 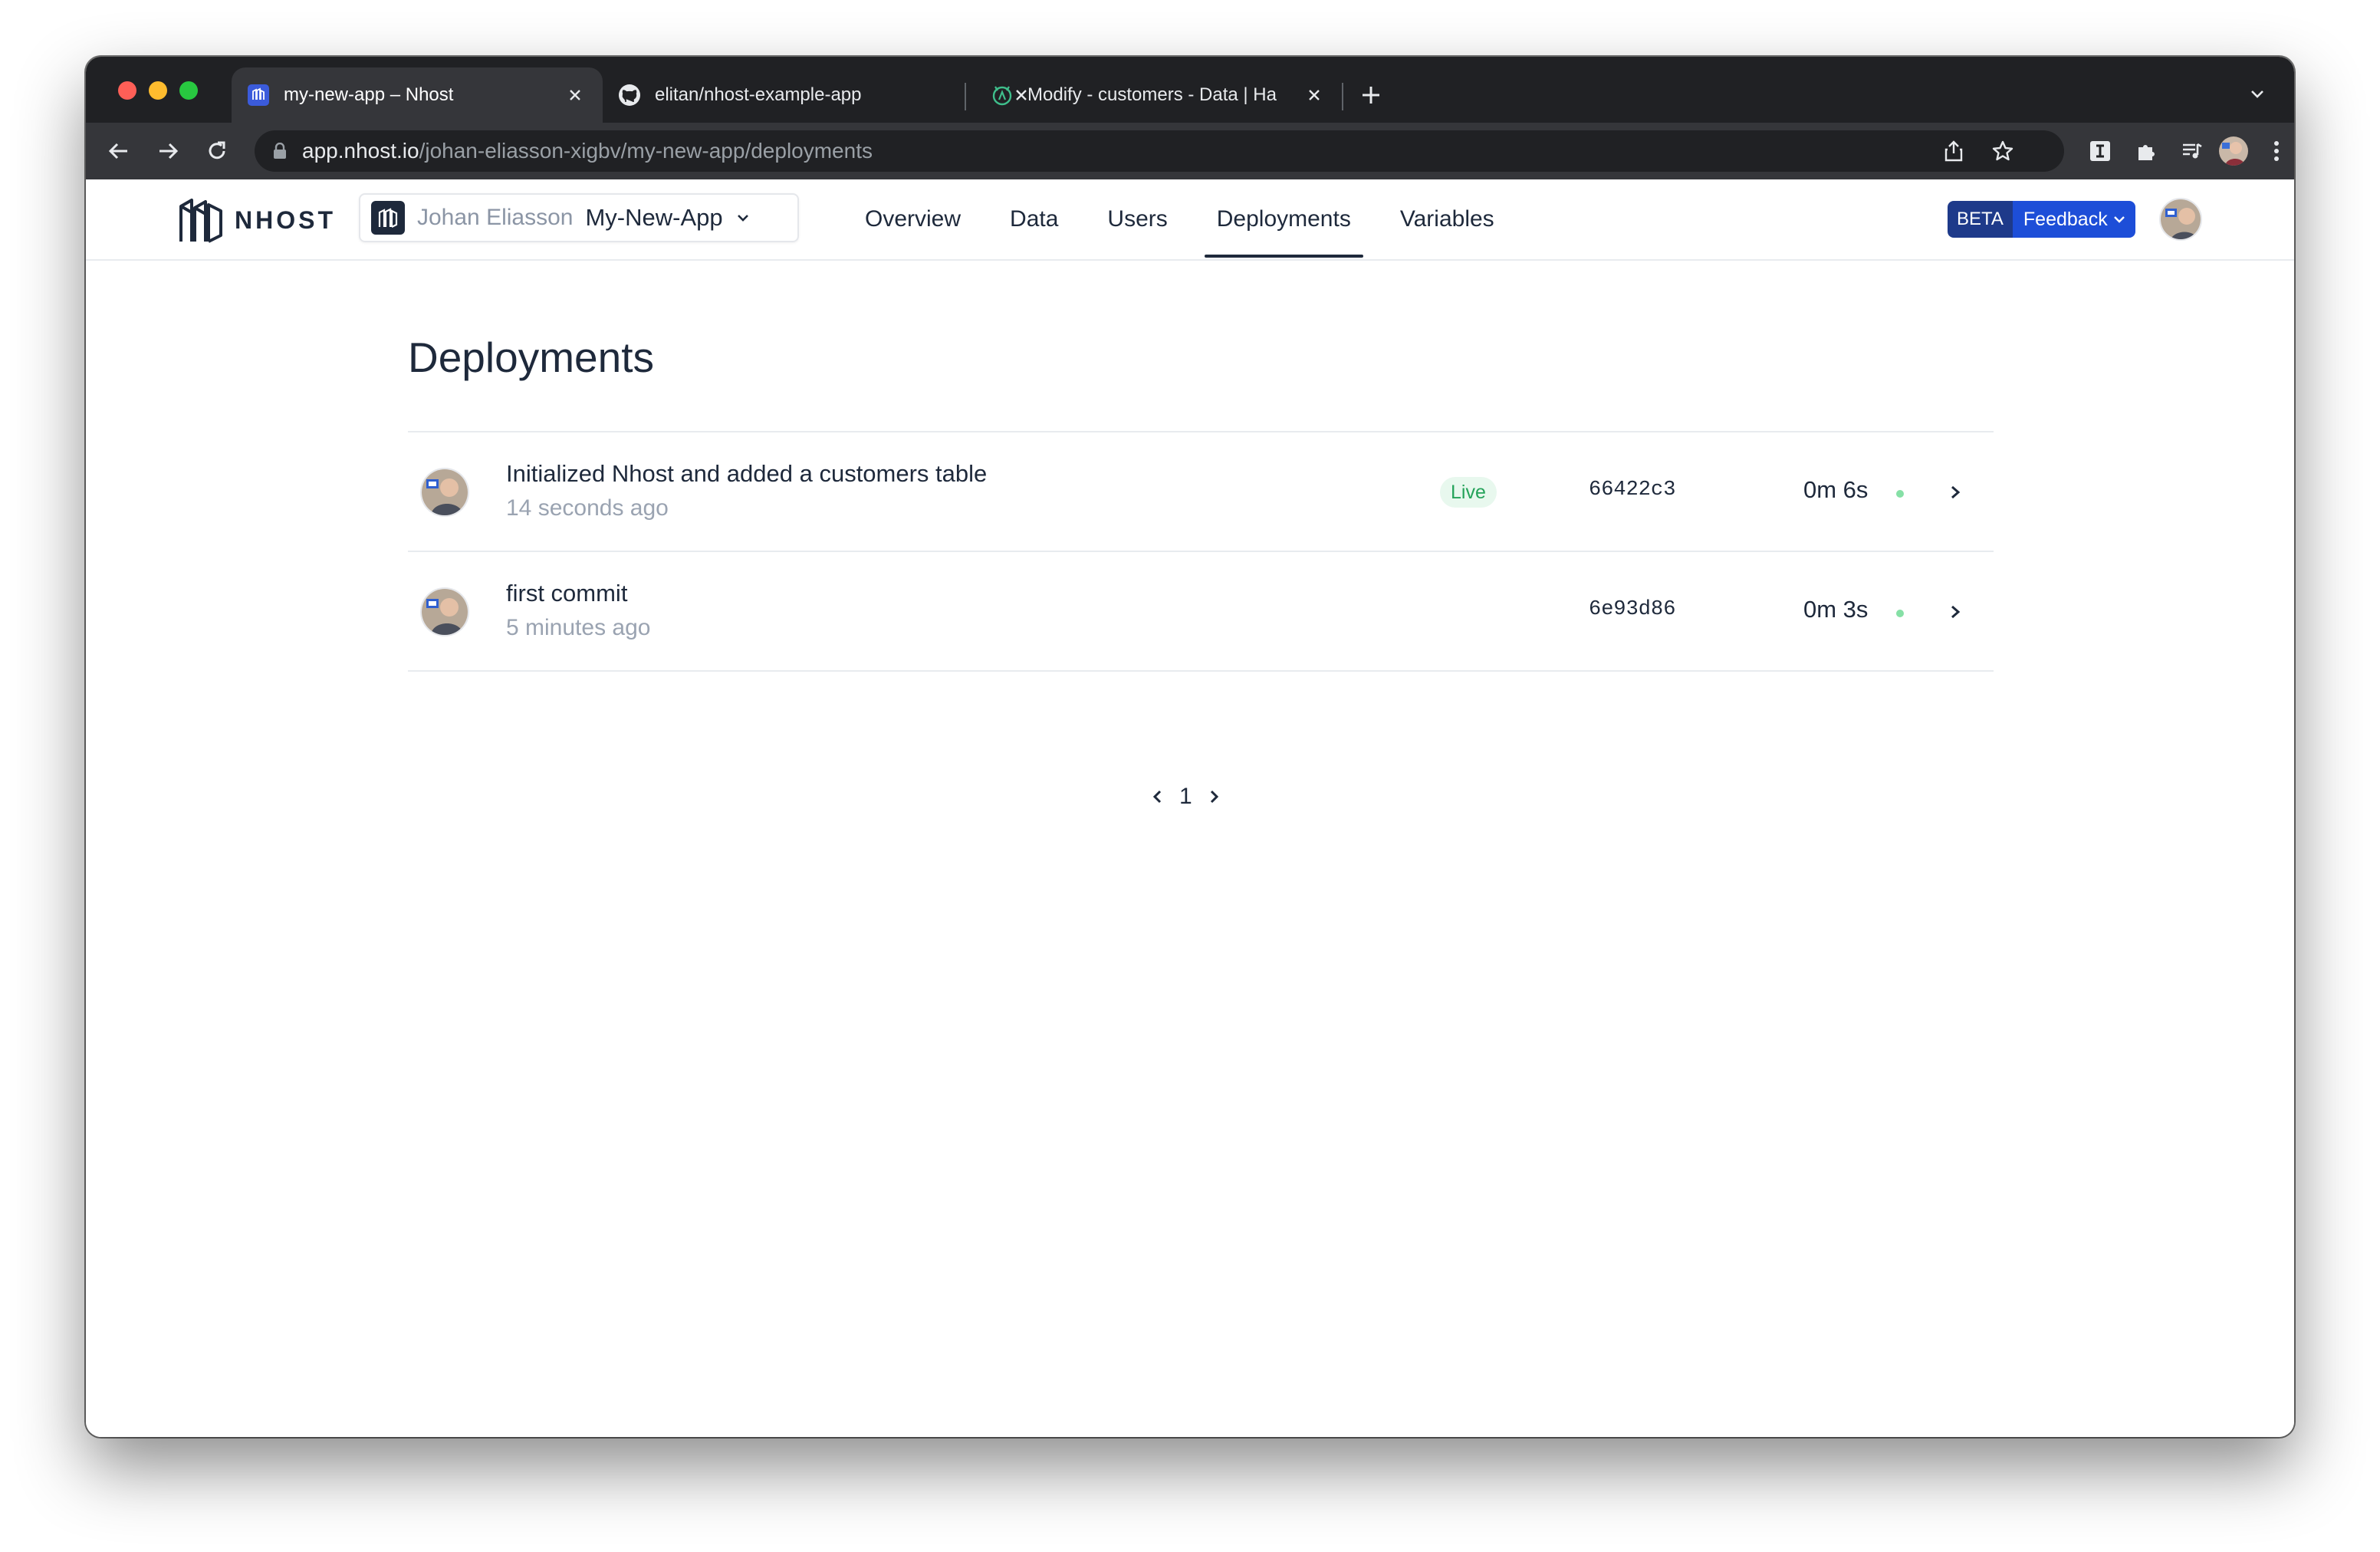 What do you see at coordinates (188, 91) in the screenshot?
I see `maximize-window-button` at bounding box center [188, 91].